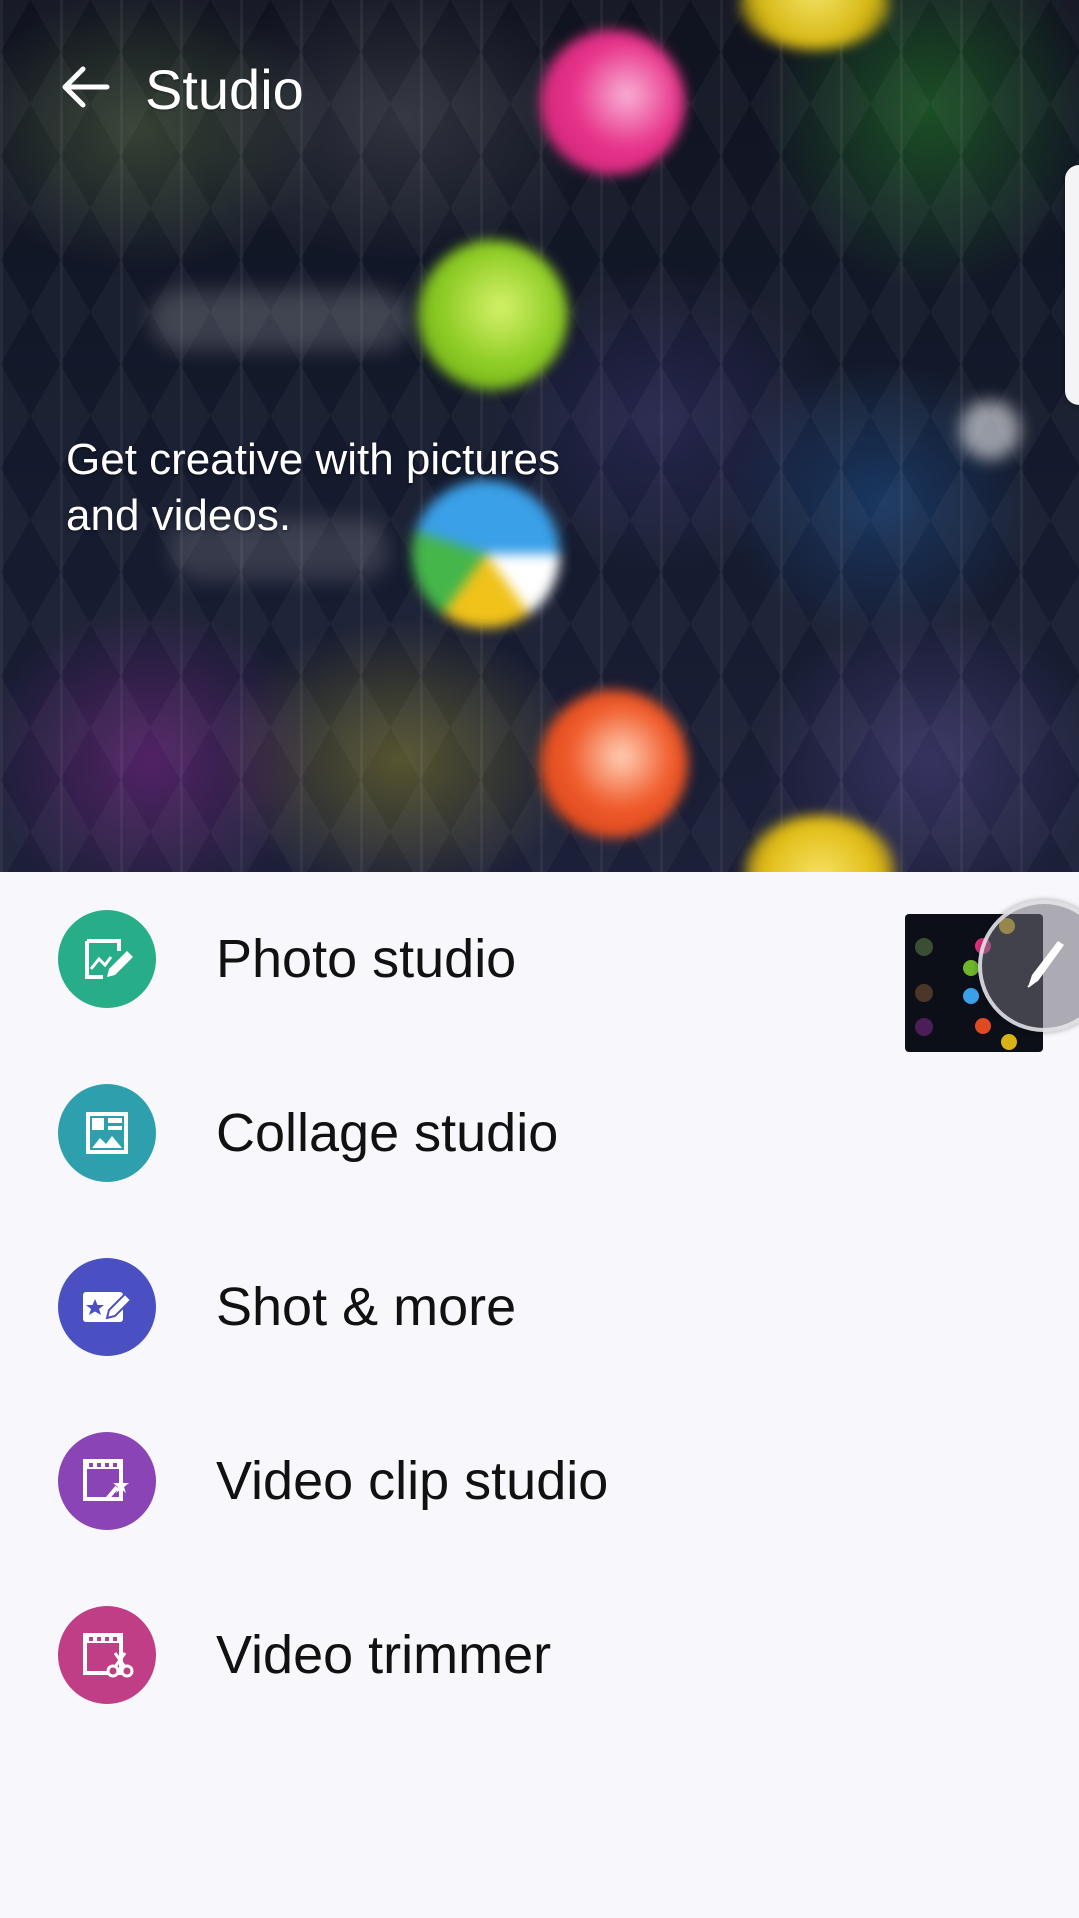  What do you see at coordinates (107, 1133) in the screenshot?
I see `collage-icon` at bounding box center [107, 1133].